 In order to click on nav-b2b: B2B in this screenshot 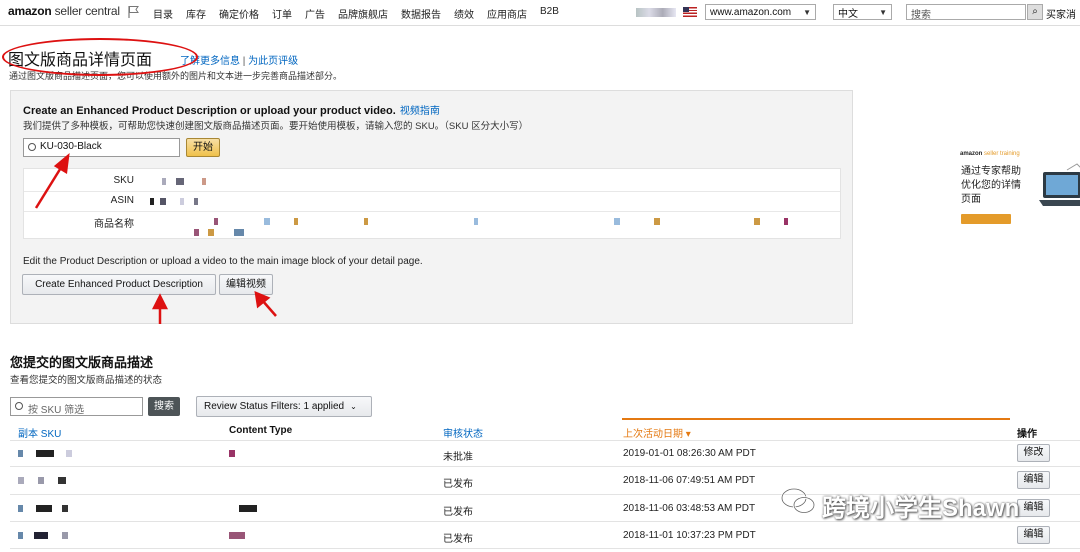, I will do `click(549, 13)`.